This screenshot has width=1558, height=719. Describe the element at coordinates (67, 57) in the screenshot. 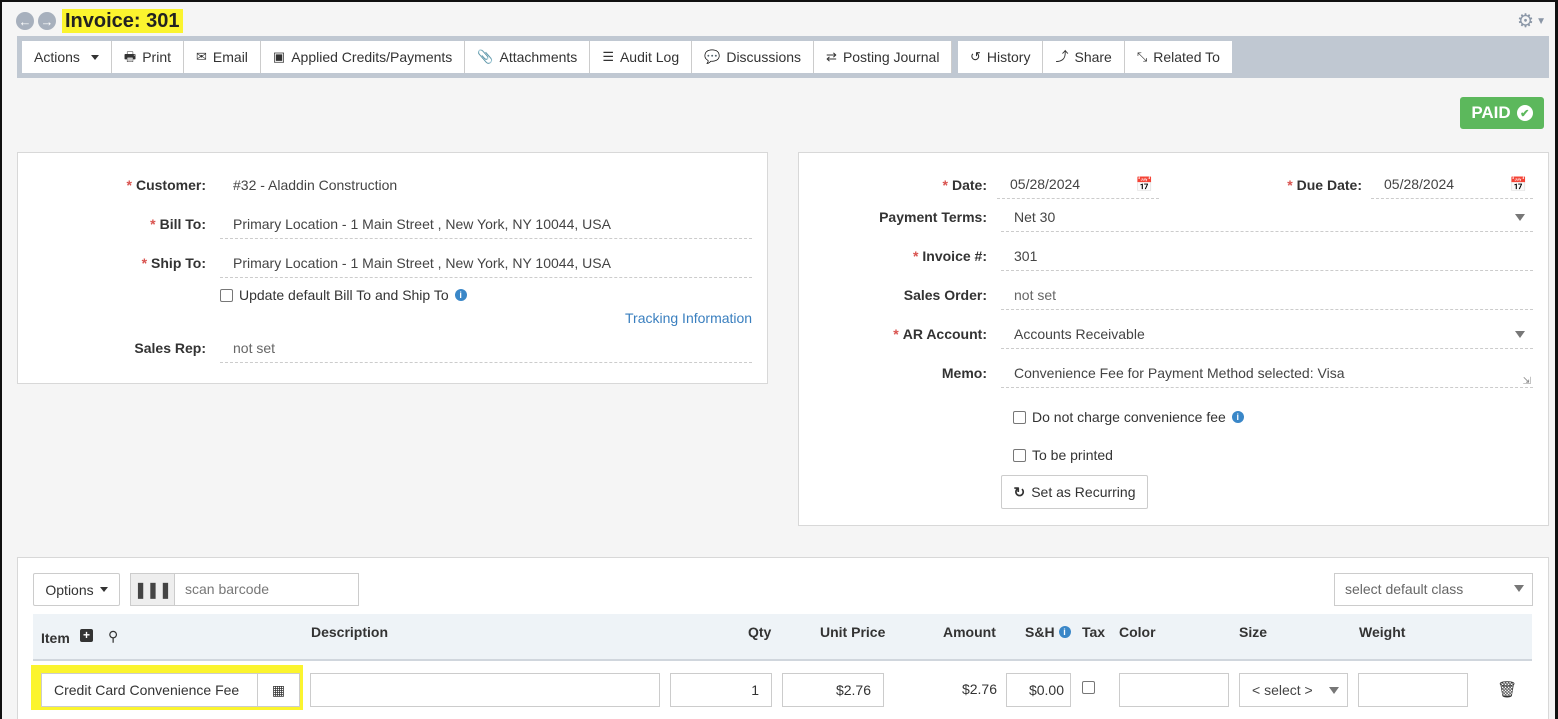

I see `actions-menu-button: Actions` at that location.